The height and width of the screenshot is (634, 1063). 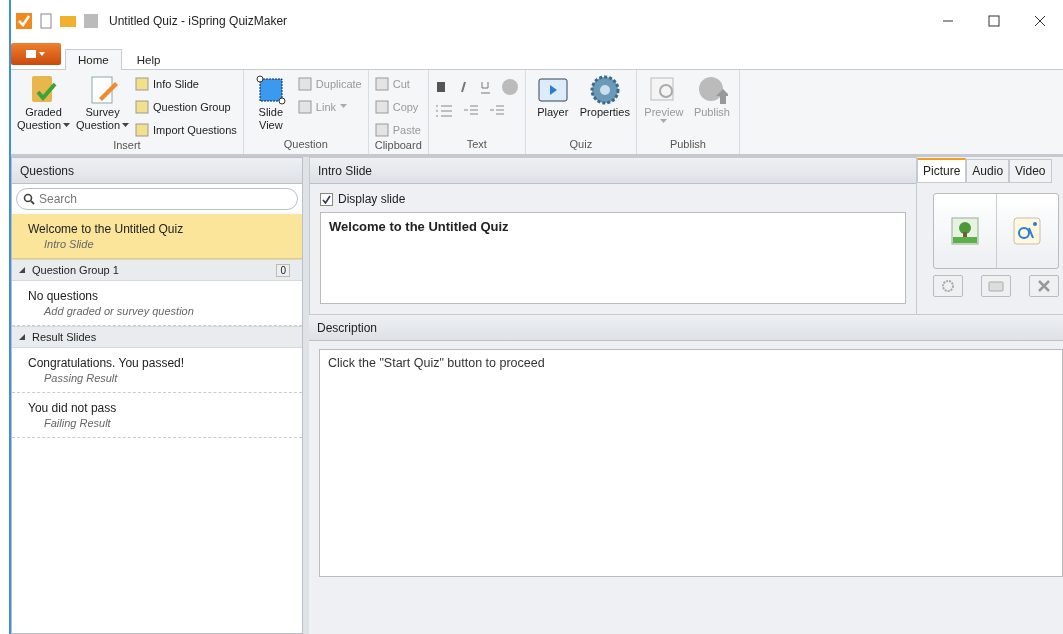 I want to click on group-label: Clipboard, so click(x=398, y=146).